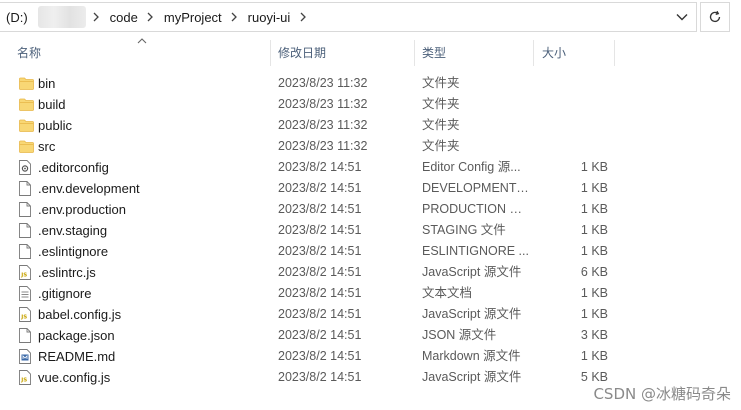  I want to click on breadcrumb-code: code, so click(124, 17).